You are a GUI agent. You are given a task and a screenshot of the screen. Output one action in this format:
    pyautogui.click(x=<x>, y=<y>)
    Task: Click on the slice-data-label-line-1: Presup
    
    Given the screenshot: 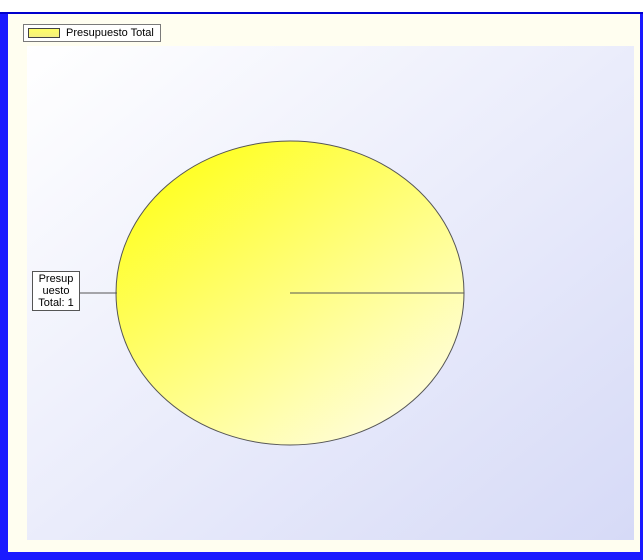 What is the action you would take?
    pyautogui.click(x=56, y=279)
    